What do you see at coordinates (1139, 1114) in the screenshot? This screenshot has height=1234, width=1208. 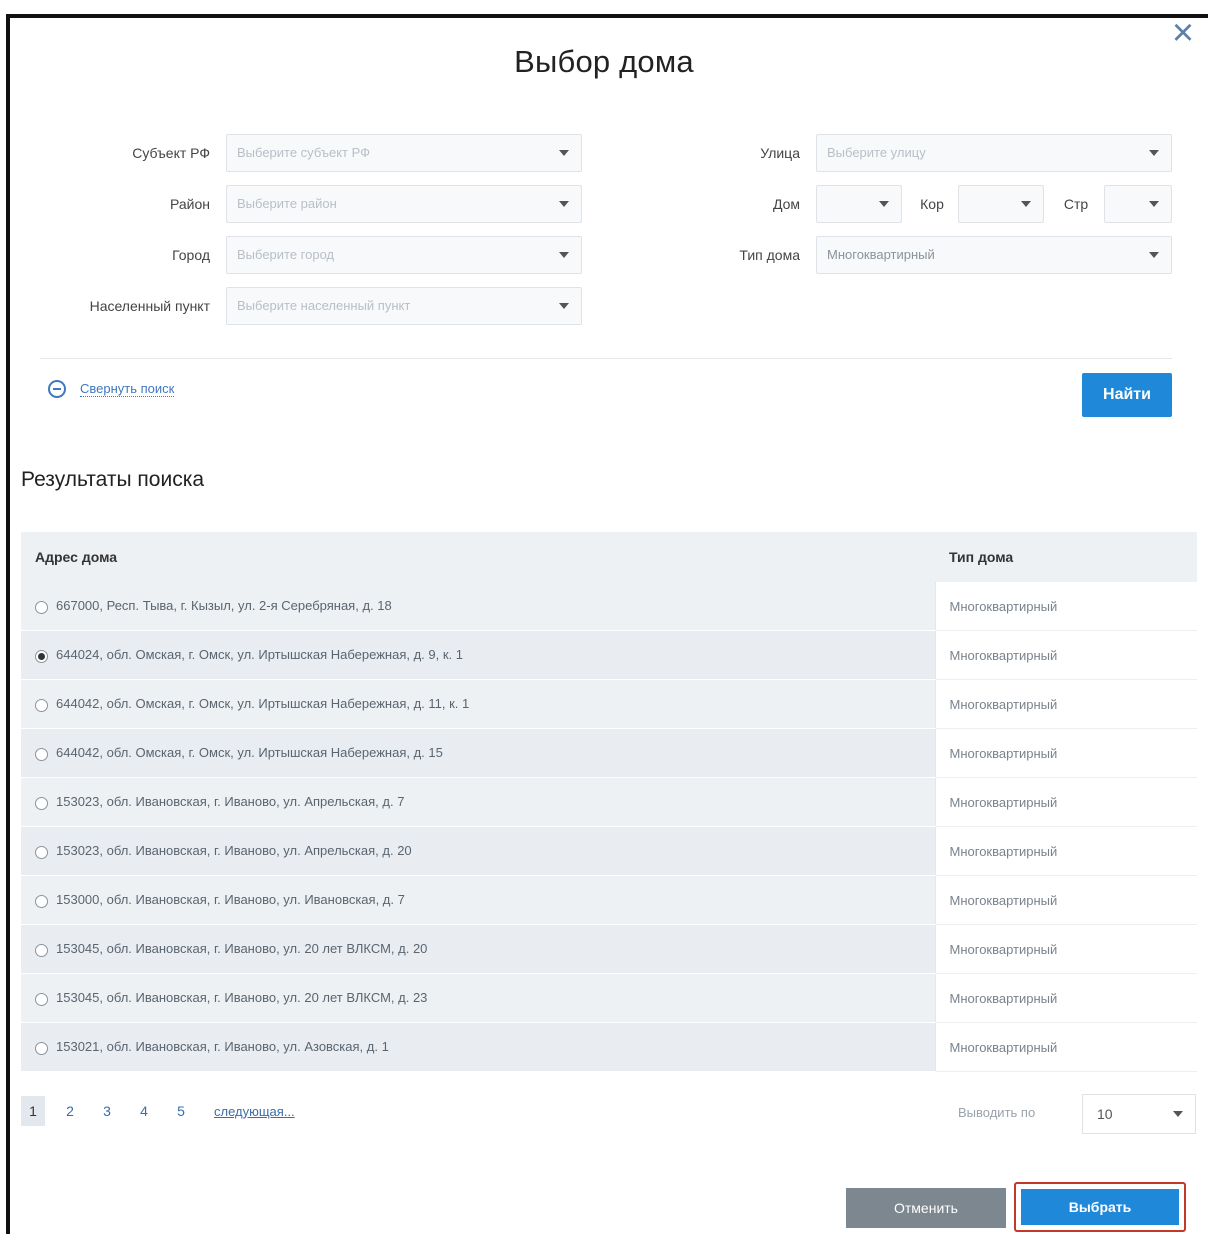 I see `per-page-select: 10` at bounding box center [1139, 1114].